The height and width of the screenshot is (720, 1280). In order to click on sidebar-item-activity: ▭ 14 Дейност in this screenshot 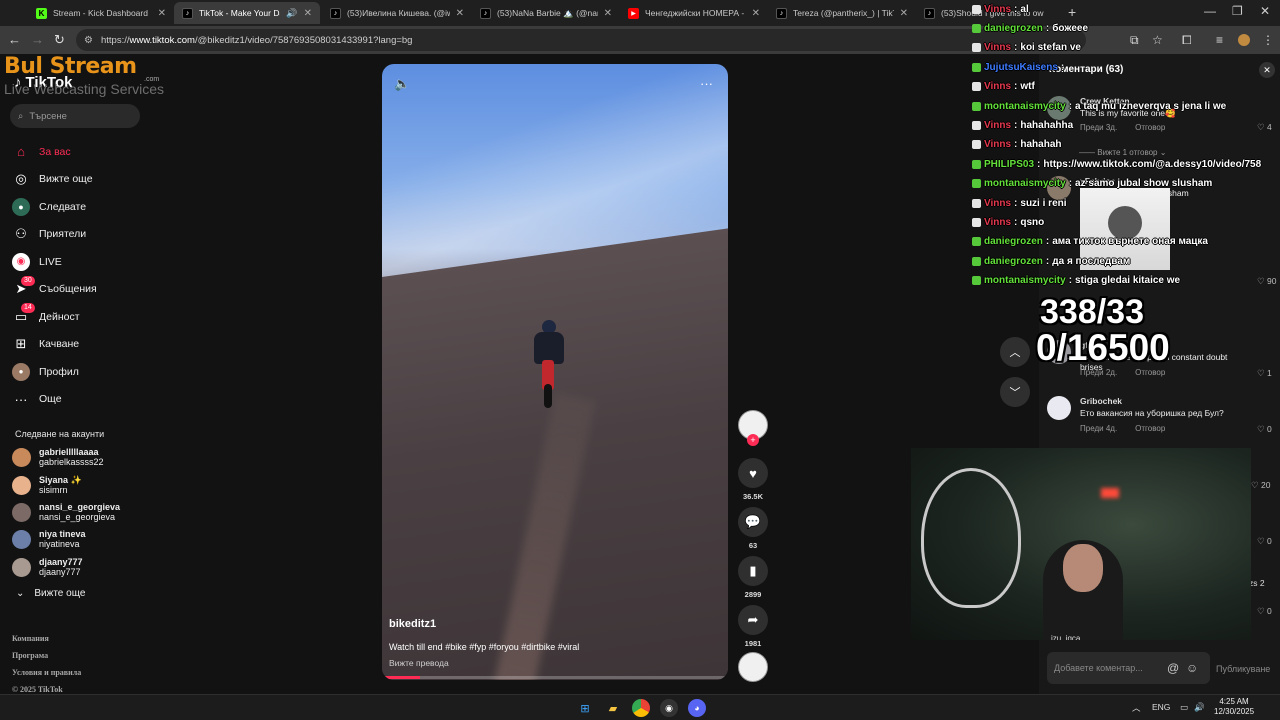, I will do `click(96, 317)`.